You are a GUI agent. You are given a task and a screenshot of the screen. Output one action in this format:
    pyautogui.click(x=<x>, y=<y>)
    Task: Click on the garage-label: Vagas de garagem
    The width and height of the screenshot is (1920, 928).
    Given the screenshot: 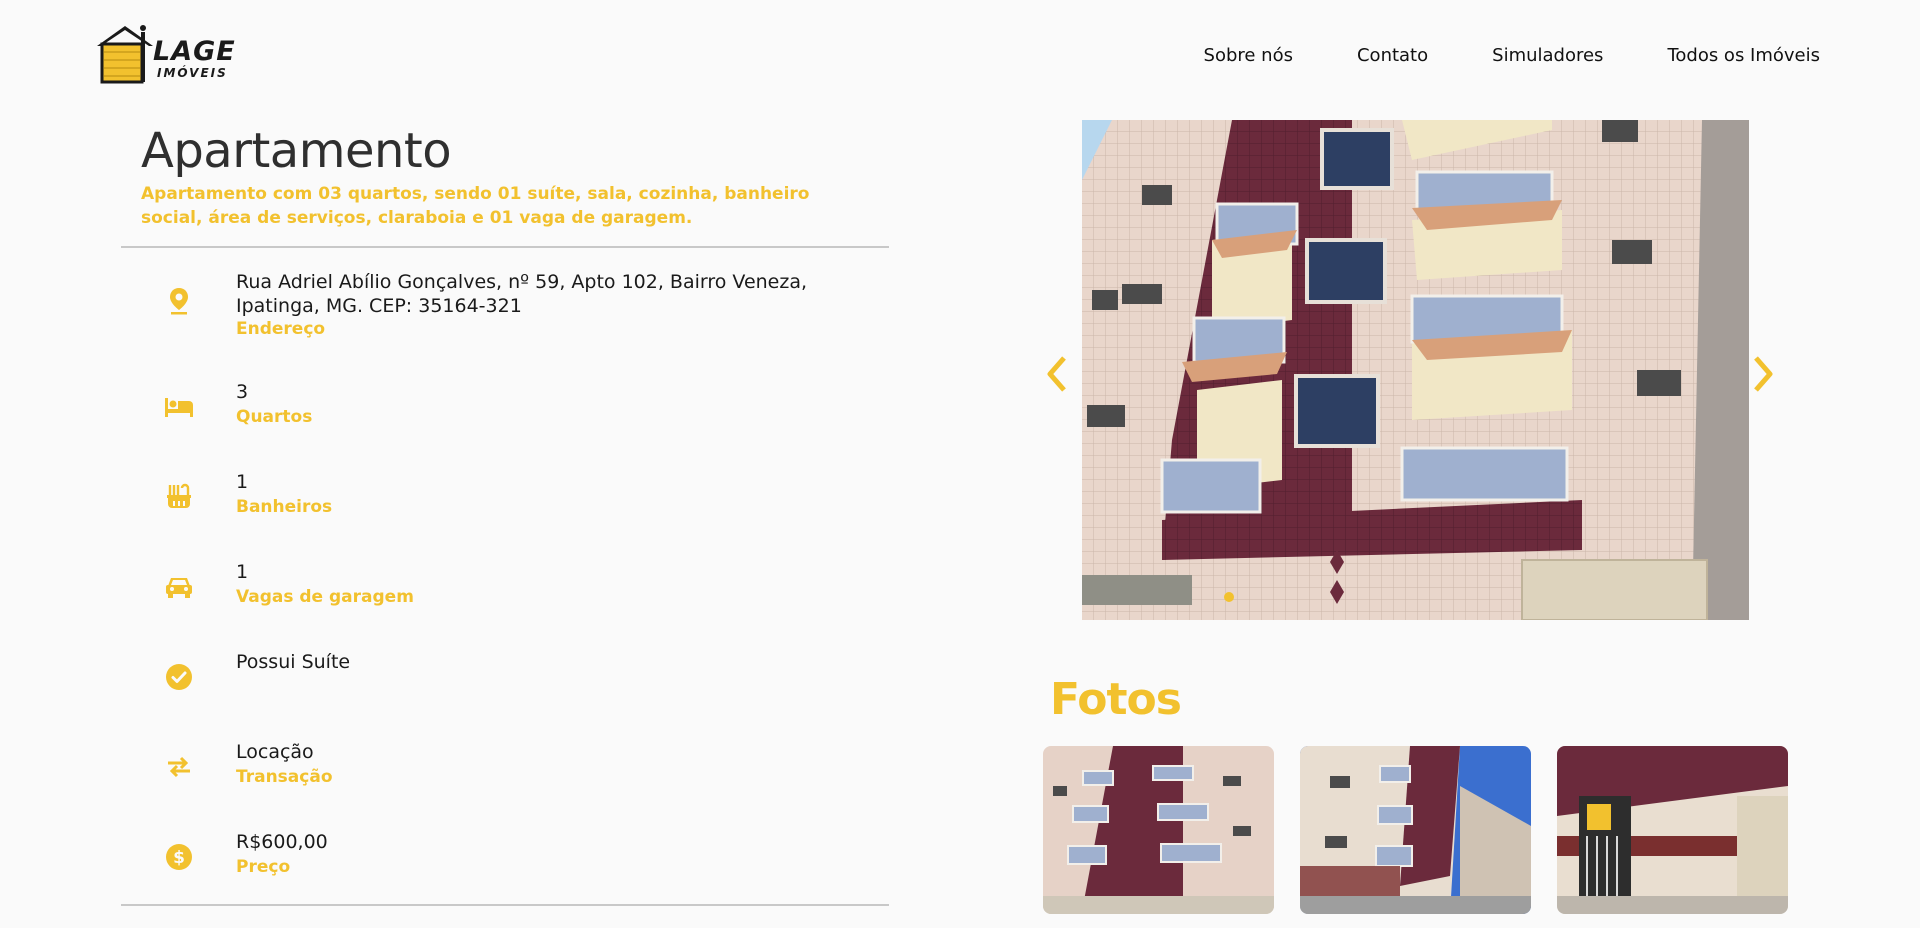 What is the action you would take?
    pyautogui.click(x=325, y=597)
    